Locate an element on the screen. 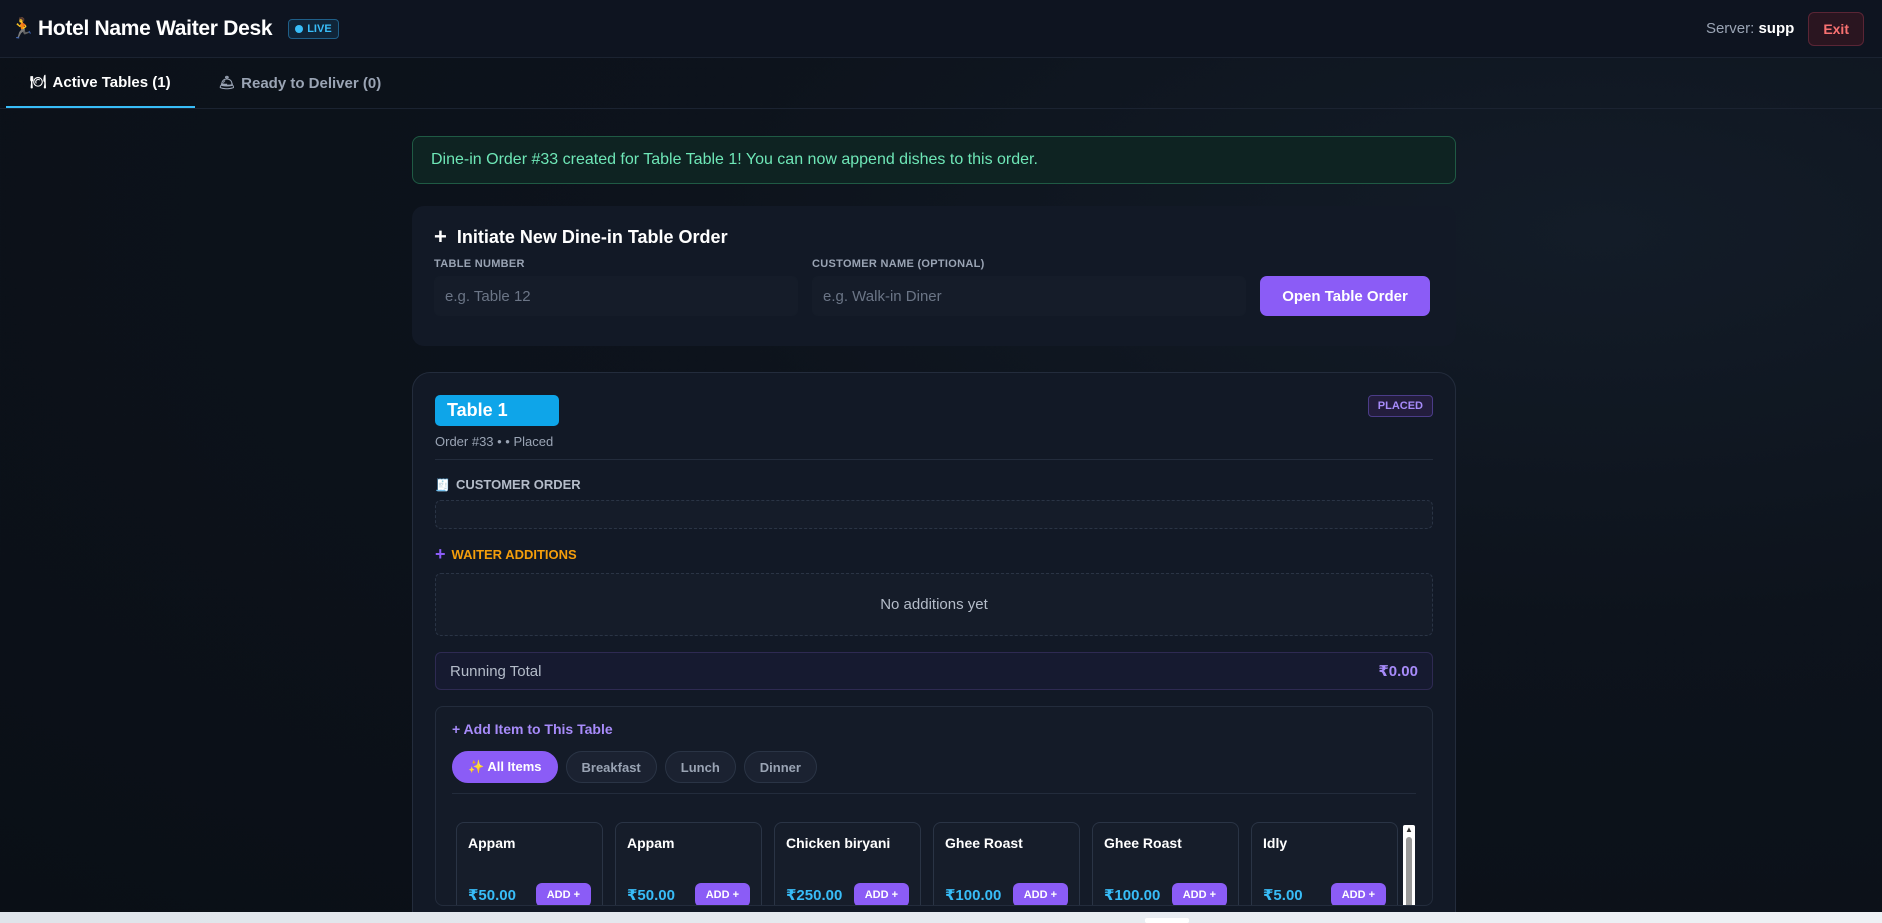 The height and width of the screenshot is (923, 1882). tab-ready-to-deliver: 🛎 Ready to Deliver (0) is located at coordinates (300, 83).